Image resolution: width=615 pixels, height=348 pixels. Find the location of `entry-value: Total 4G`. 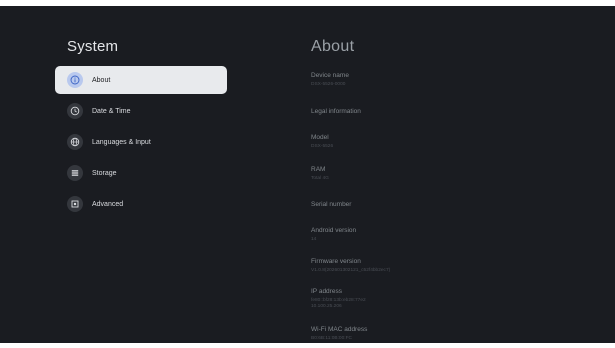

entry-value: Total 4G is located at coordinates (320, 178).